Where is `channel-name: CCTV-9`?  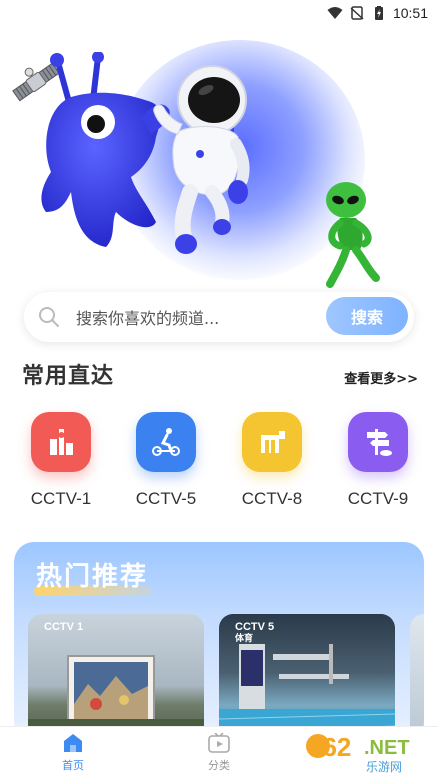 channel-name: CCTV-9 is located at coordinates (378, 498).